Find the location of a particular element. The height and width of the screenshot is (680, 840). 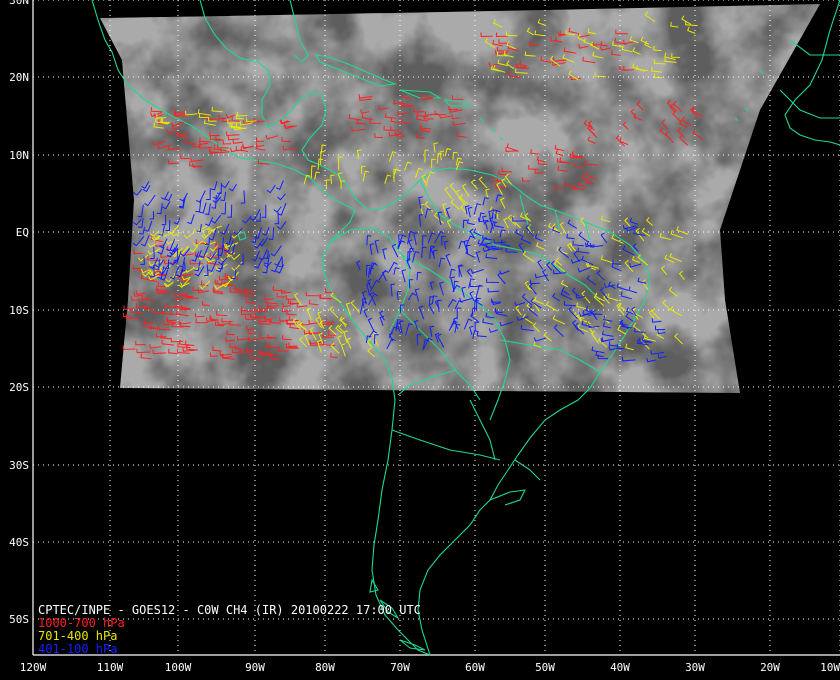

latitude-label: 10S is located at coordinates (19, 310).